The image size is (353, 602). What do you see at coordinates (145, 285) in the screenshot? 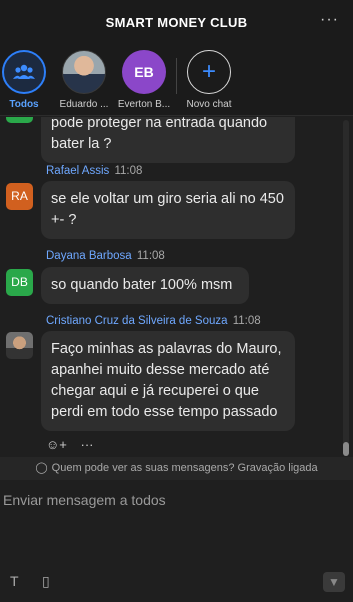
I see `message-bubble: so quando bater 100% msm` at bounding box center [145, 285].